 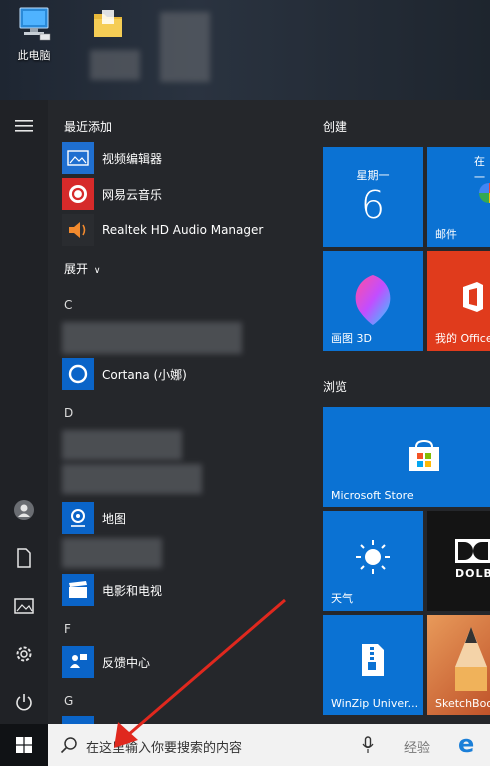 I want to click on calendar-weekday: 星期一, so click(x=373, y=175).